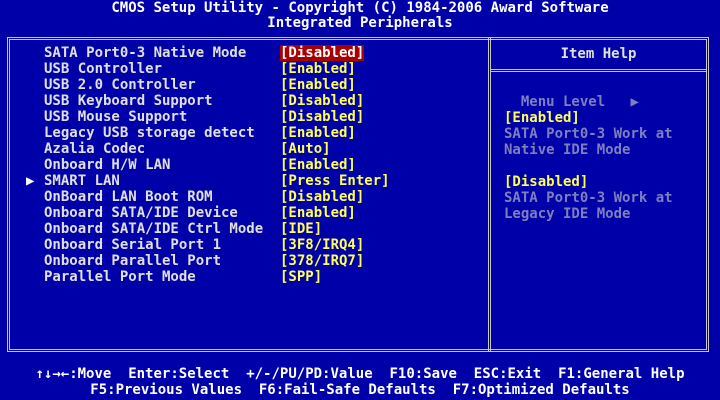  I want to click on page-title: Integrated Peripherals, so click(360, 23).